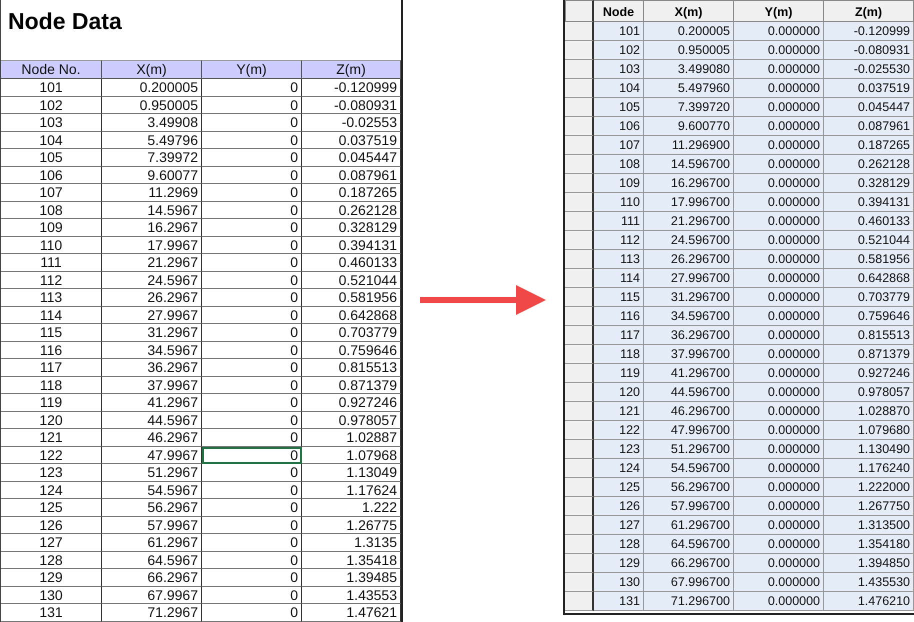  Describe the element at coordinates (351, 385) in the screenshot. I see `table-cell: 0.871379` at that location.